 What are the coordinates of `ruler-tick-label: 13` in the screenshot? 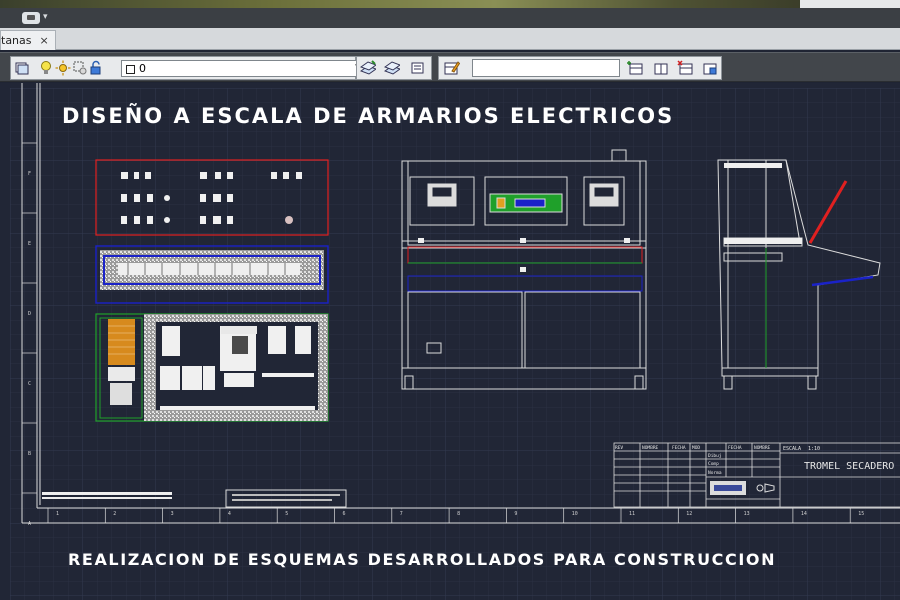 It's located at (747, 514).